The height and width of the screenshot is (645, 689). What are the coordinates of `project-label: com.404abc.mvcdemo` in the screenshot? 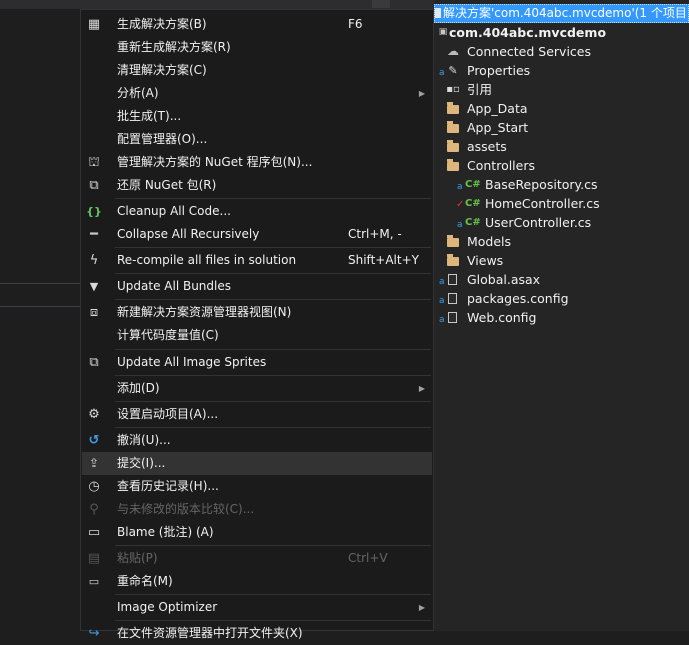 It's located at (528, 32).